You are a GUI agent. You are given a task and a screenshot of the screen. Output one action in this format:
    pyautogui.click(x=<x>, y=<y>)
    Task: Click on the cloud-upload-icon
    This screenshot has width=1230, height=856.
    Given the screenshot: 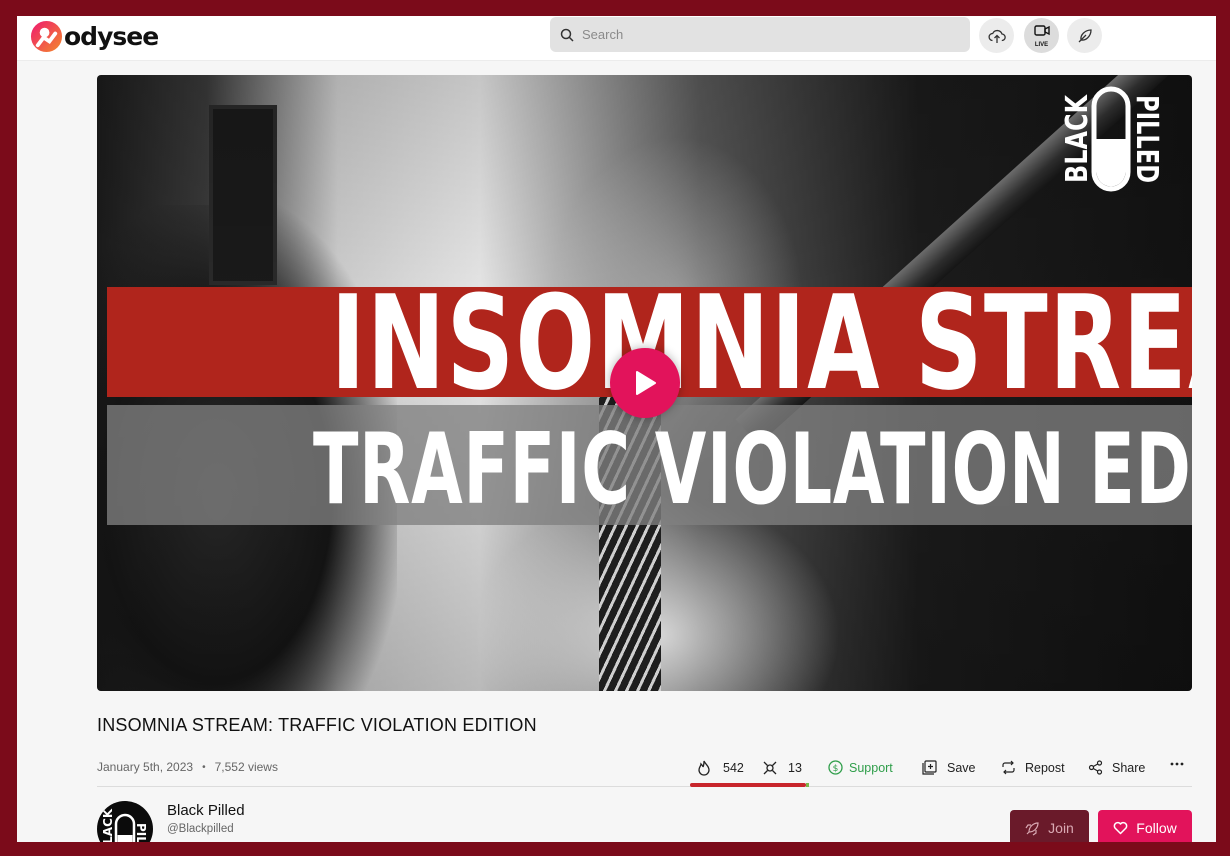 What is the action you would take?
    pyautogui.click(x=996, y=36)
    